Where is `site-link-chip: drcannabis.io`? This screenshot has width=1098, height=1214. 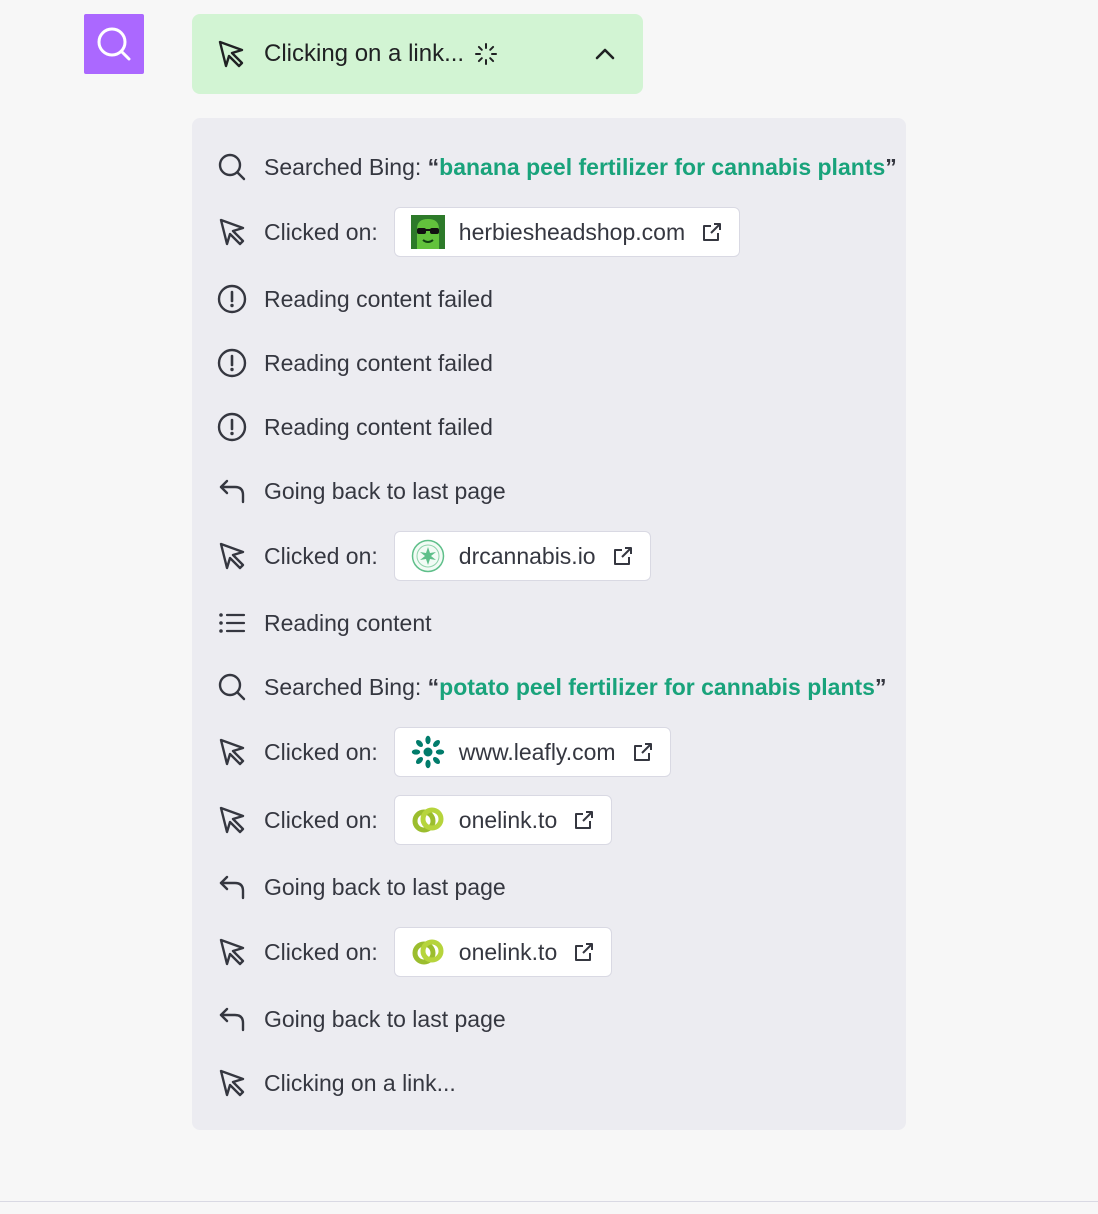
site-link-chip: drcannabis.io is located at coordinates (522, 556).